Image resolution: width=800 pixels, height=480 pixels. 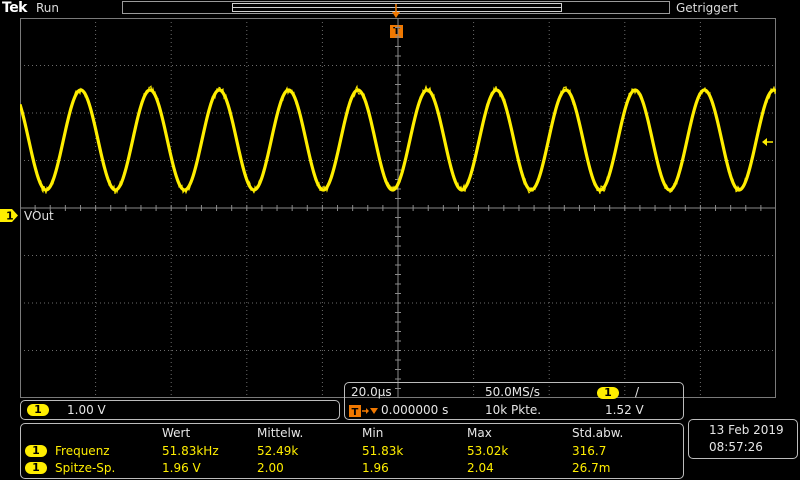 What do you see at coordinates (598, 433) in the screenshot?
I see `meas-header-stddev: Std.abw.` at bounding box center [598, 433].